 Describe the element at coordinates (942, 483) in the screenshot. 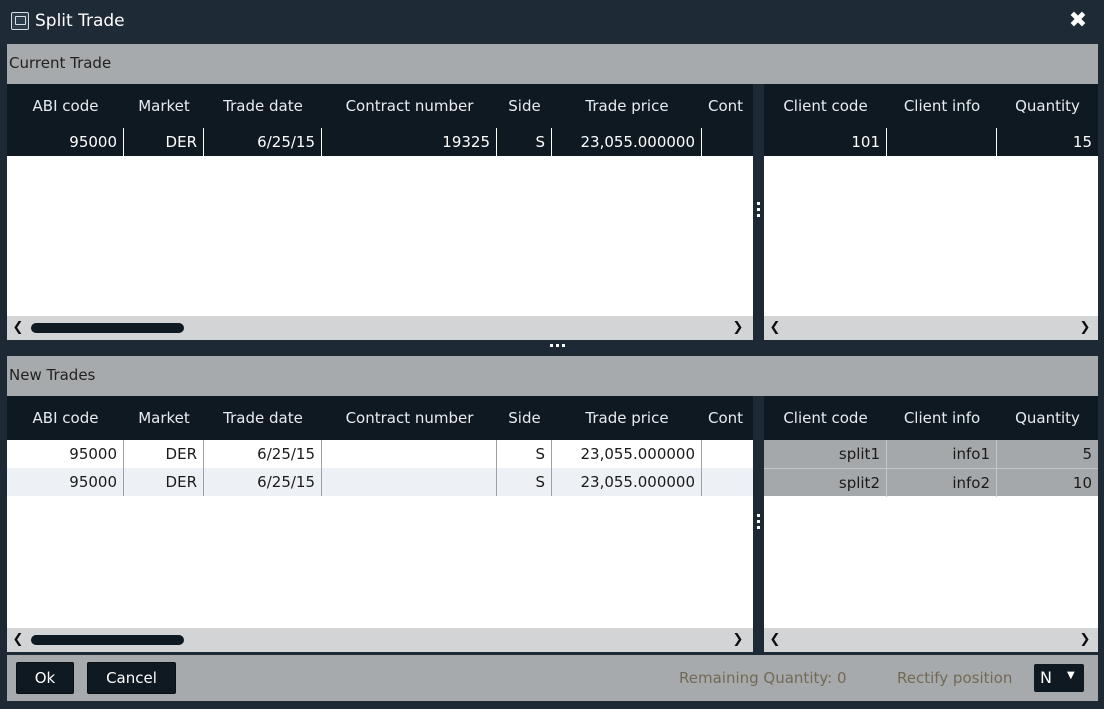

I see `cell-client-info: info2` at that location.